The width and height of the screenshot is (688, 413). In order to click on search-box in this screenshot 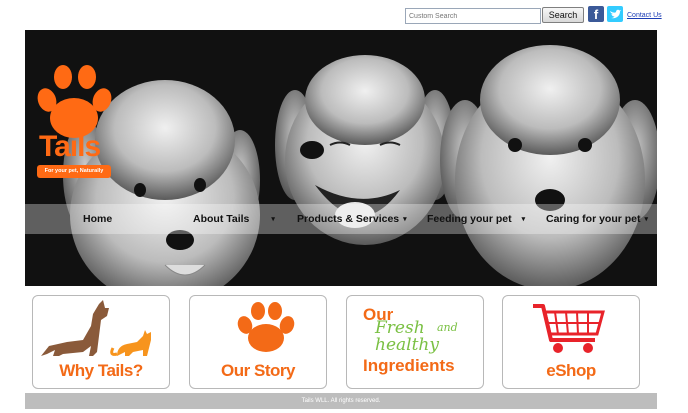, I will do `click(473, 16)`.